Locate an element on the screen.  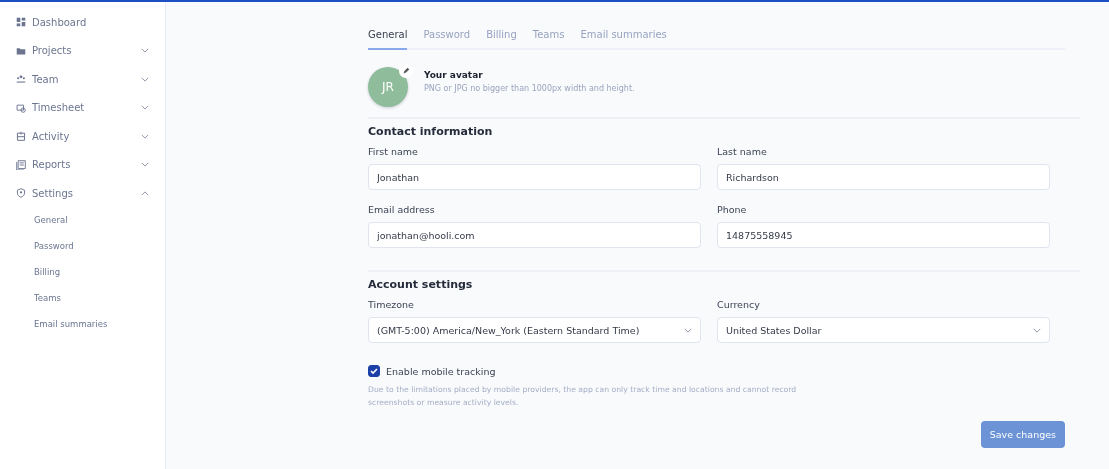
nav-subitem: Teams is located at coordinates (82, 297).